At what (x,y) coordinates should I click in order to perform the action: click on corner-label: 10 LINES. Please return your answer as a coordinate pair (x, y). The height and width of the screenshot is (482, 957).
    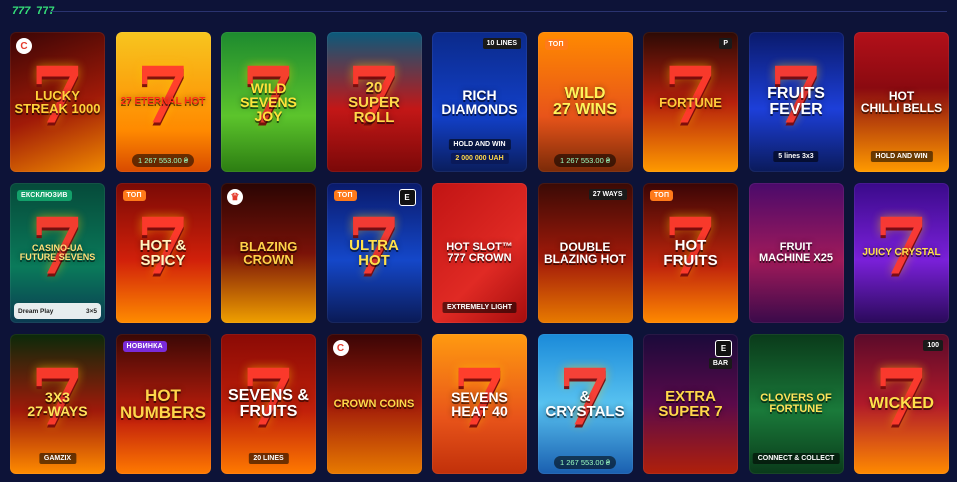
    Looking at the image, I should click on (501, 43).